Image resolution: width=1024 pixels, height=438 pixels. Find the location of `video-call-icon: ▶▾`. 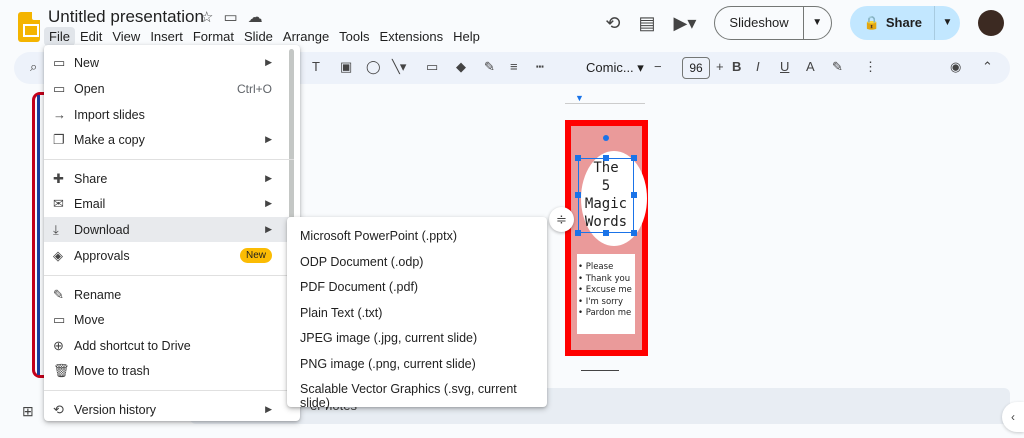

video-call-icon: ▶▾ is located at coordinates (685, 23).